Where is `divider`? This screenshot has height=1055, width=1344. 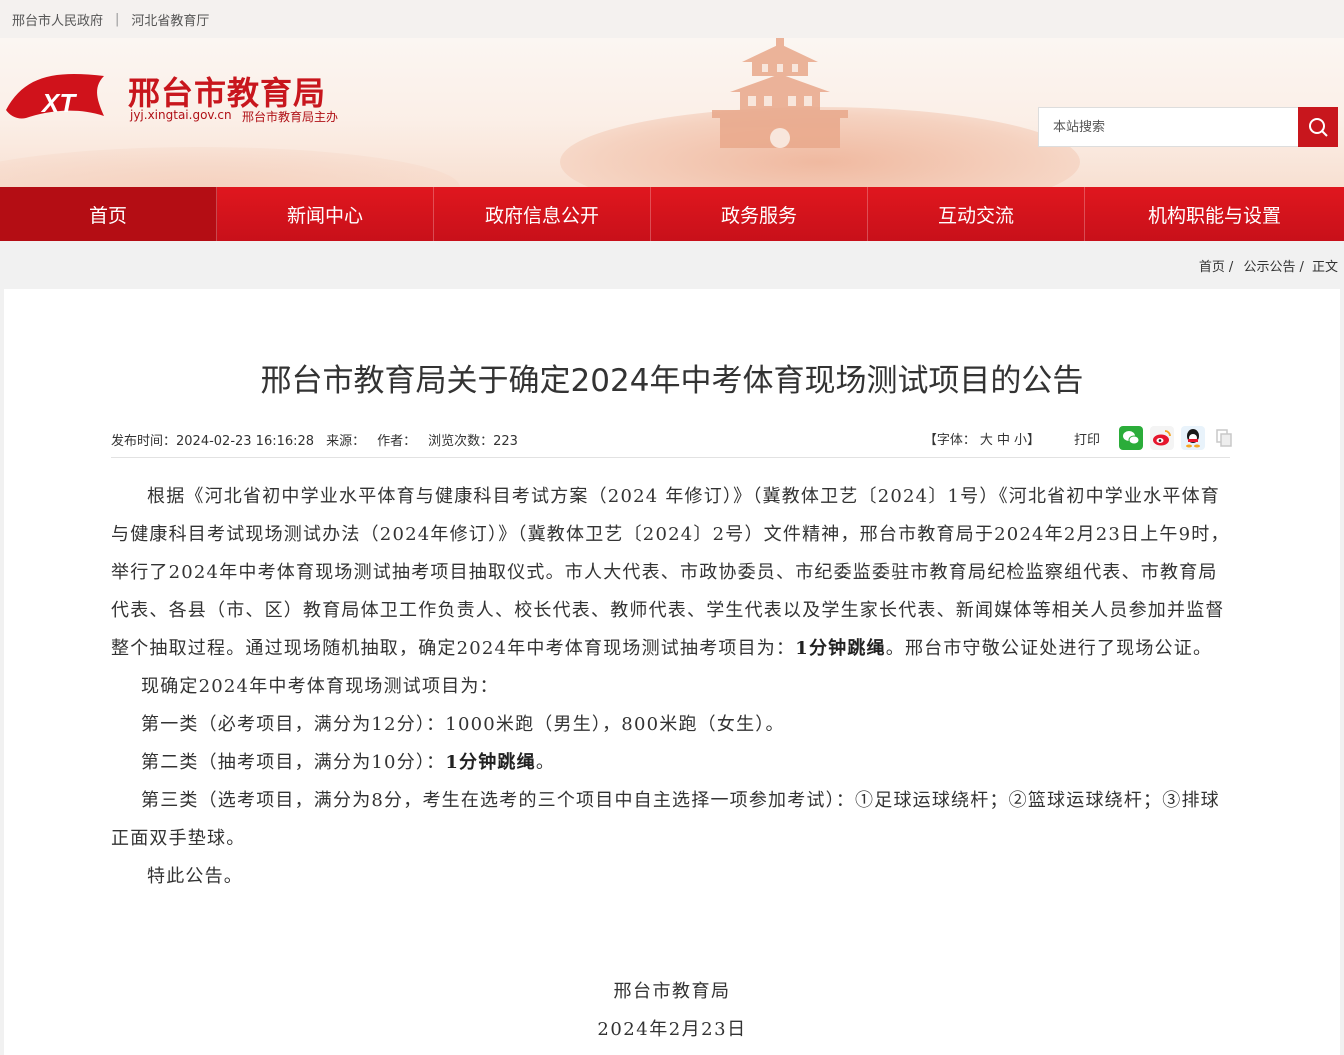
divider is located at coordinates (670, 457).